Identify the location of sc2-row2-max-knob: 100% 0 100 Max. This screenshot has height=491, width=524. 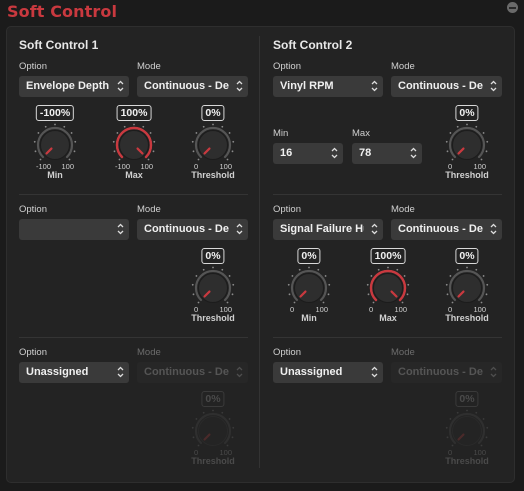
(388, 286).